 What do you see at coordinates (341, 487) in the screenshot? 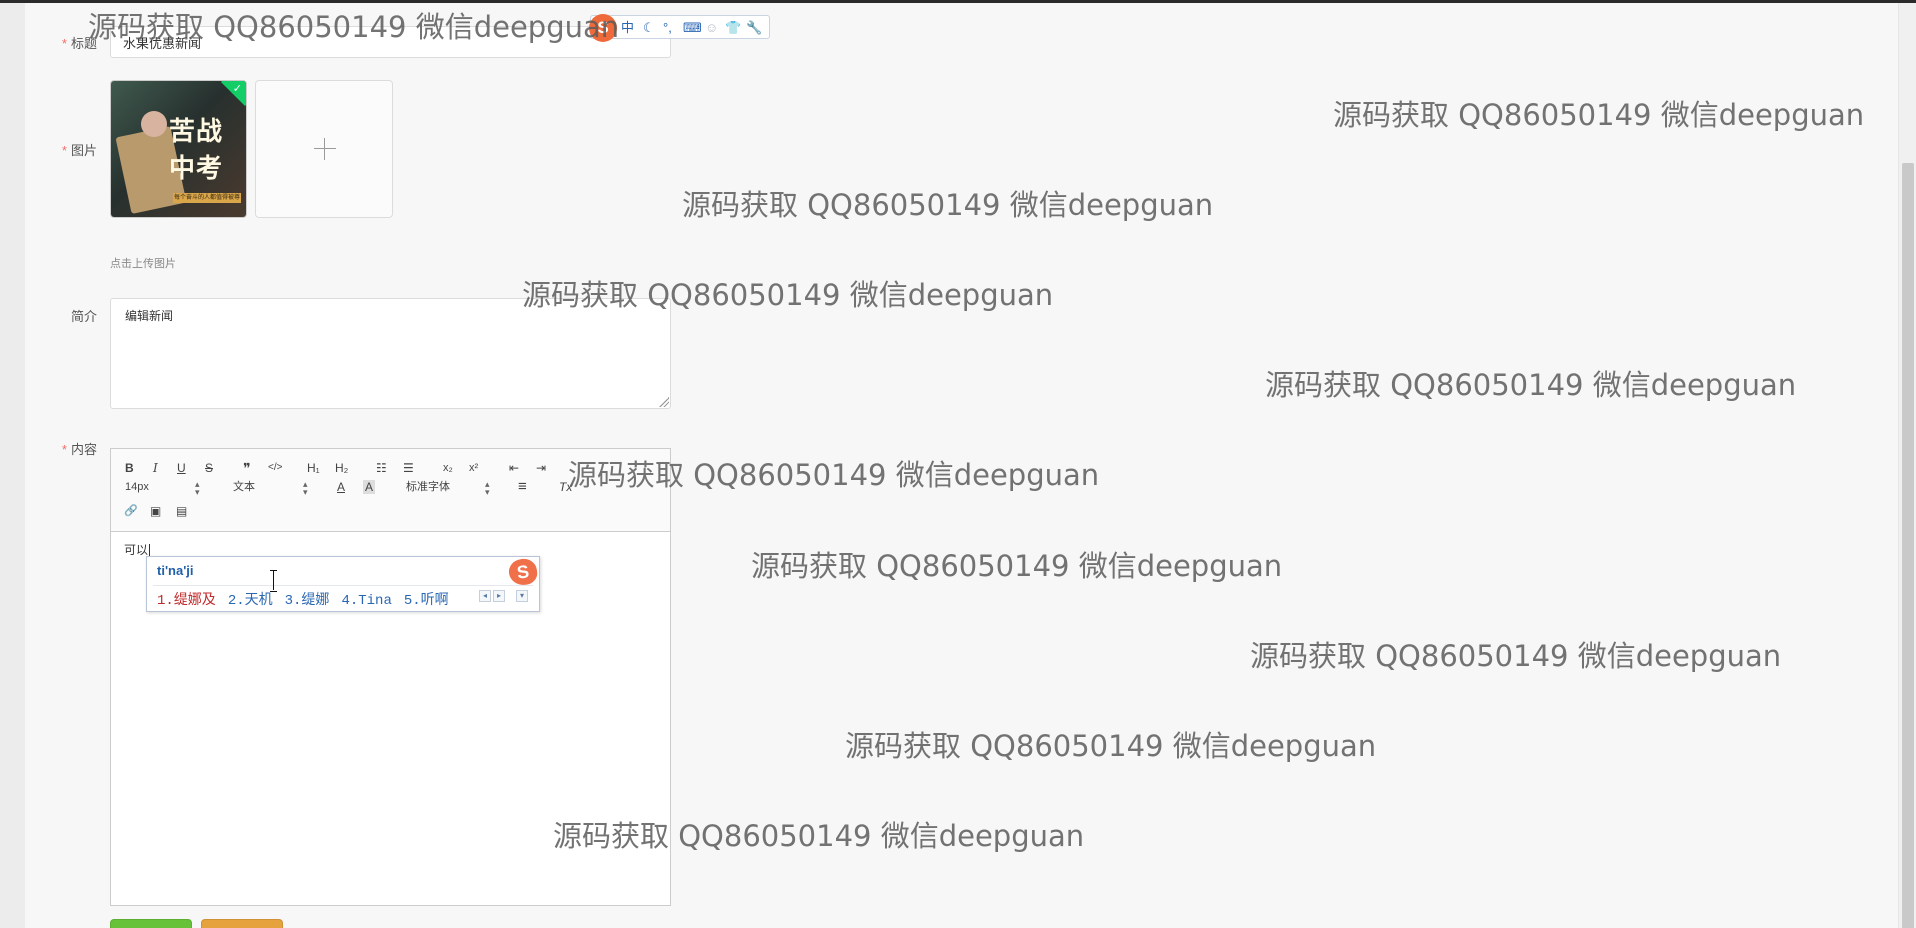
I see `font-color-button: A` at bounding box center [341, 487].